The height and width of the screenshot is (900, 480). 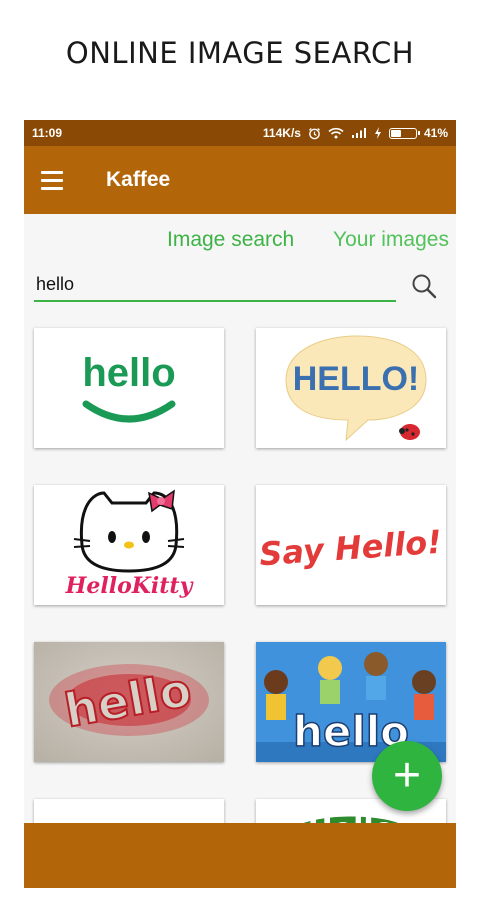 What do you see at coordinates (359, 133) in the screenshot?
I see `signal-icon` at bounding box center [359, 133].